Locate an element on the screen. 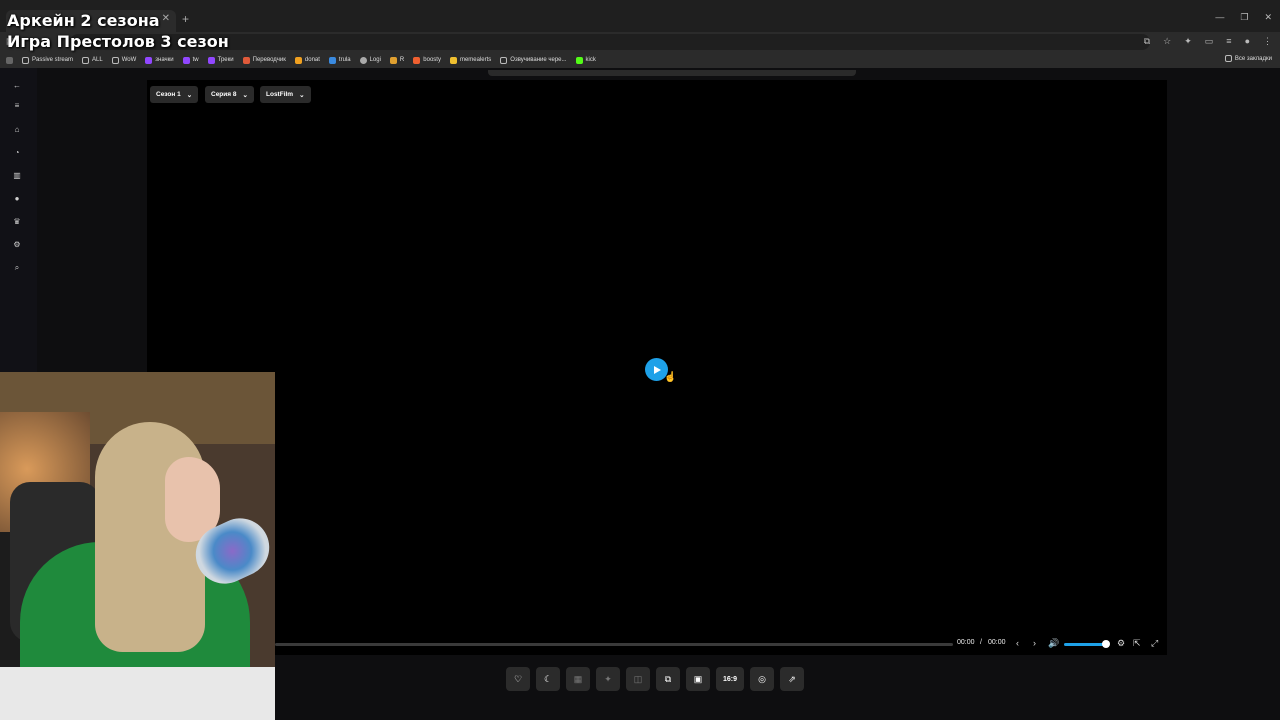 The width and height of the screenshot is (1280, 720). external-link-button: ⇗ is located at coordinates (792, 679).